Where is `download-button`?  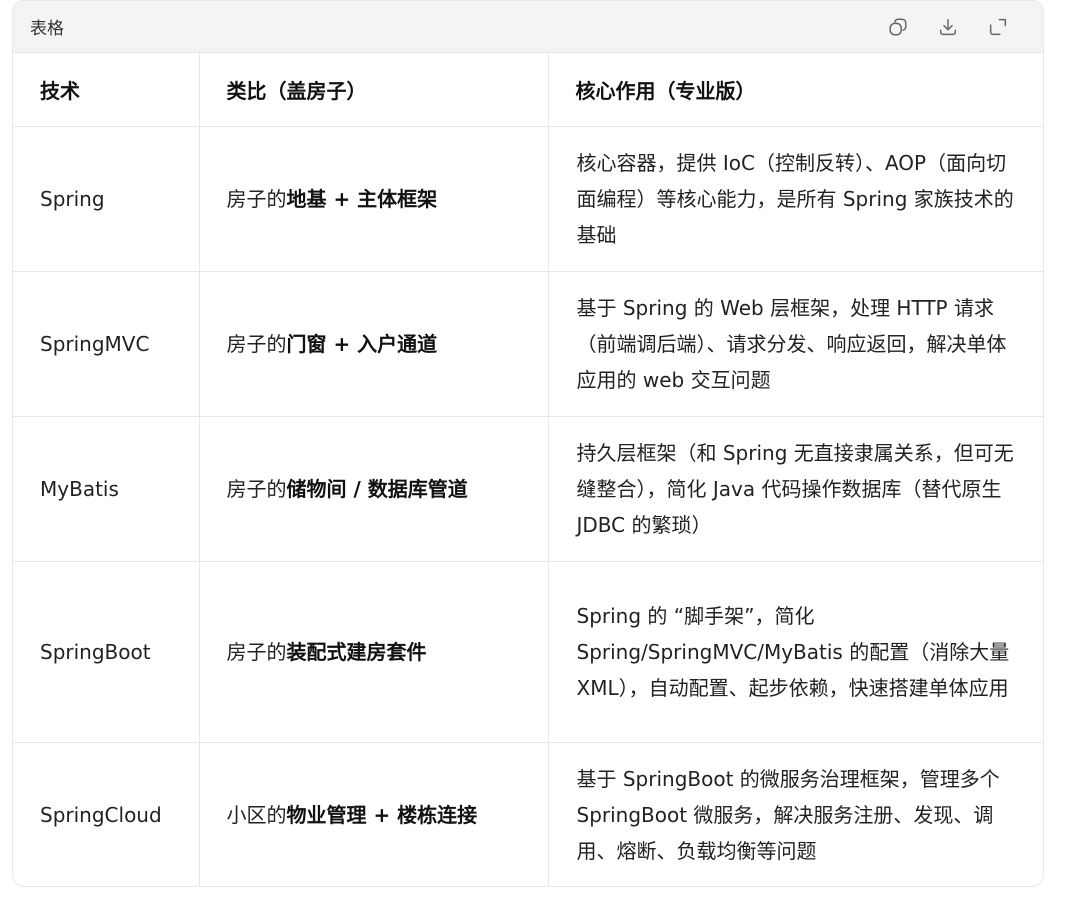 download-button is located at coordinates (948, 27).